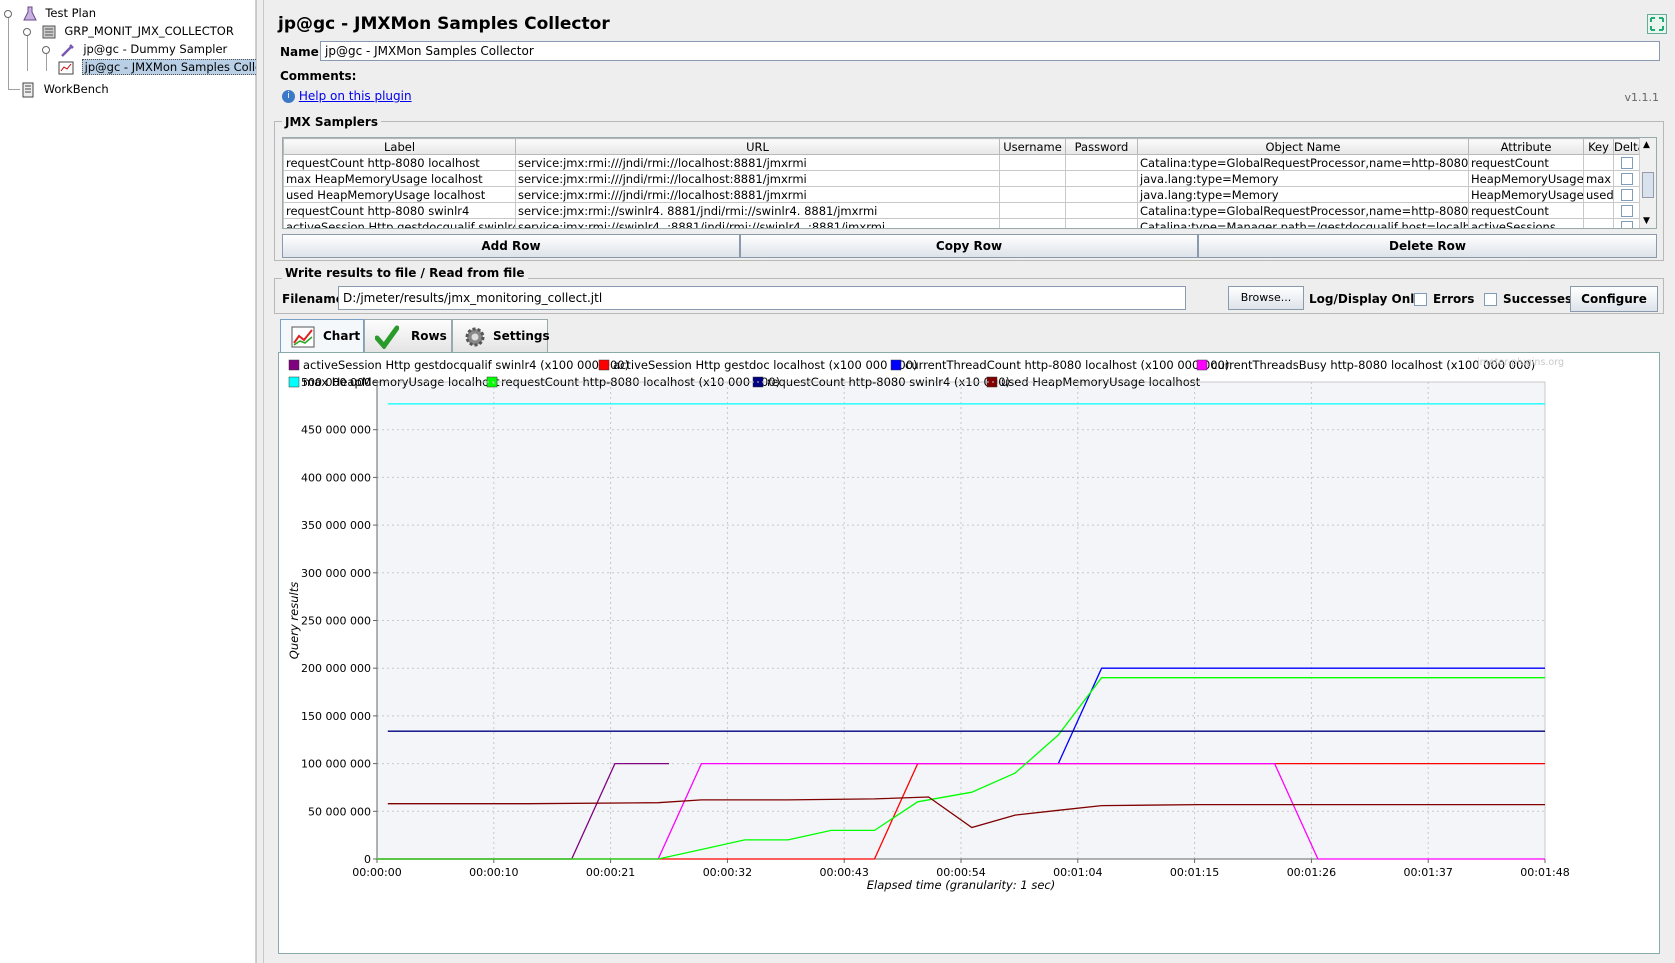  What do you see at coordinates (322, 336) in the screenshot?
I see `tab-chart: Chart` at bounding box center [322, 336].